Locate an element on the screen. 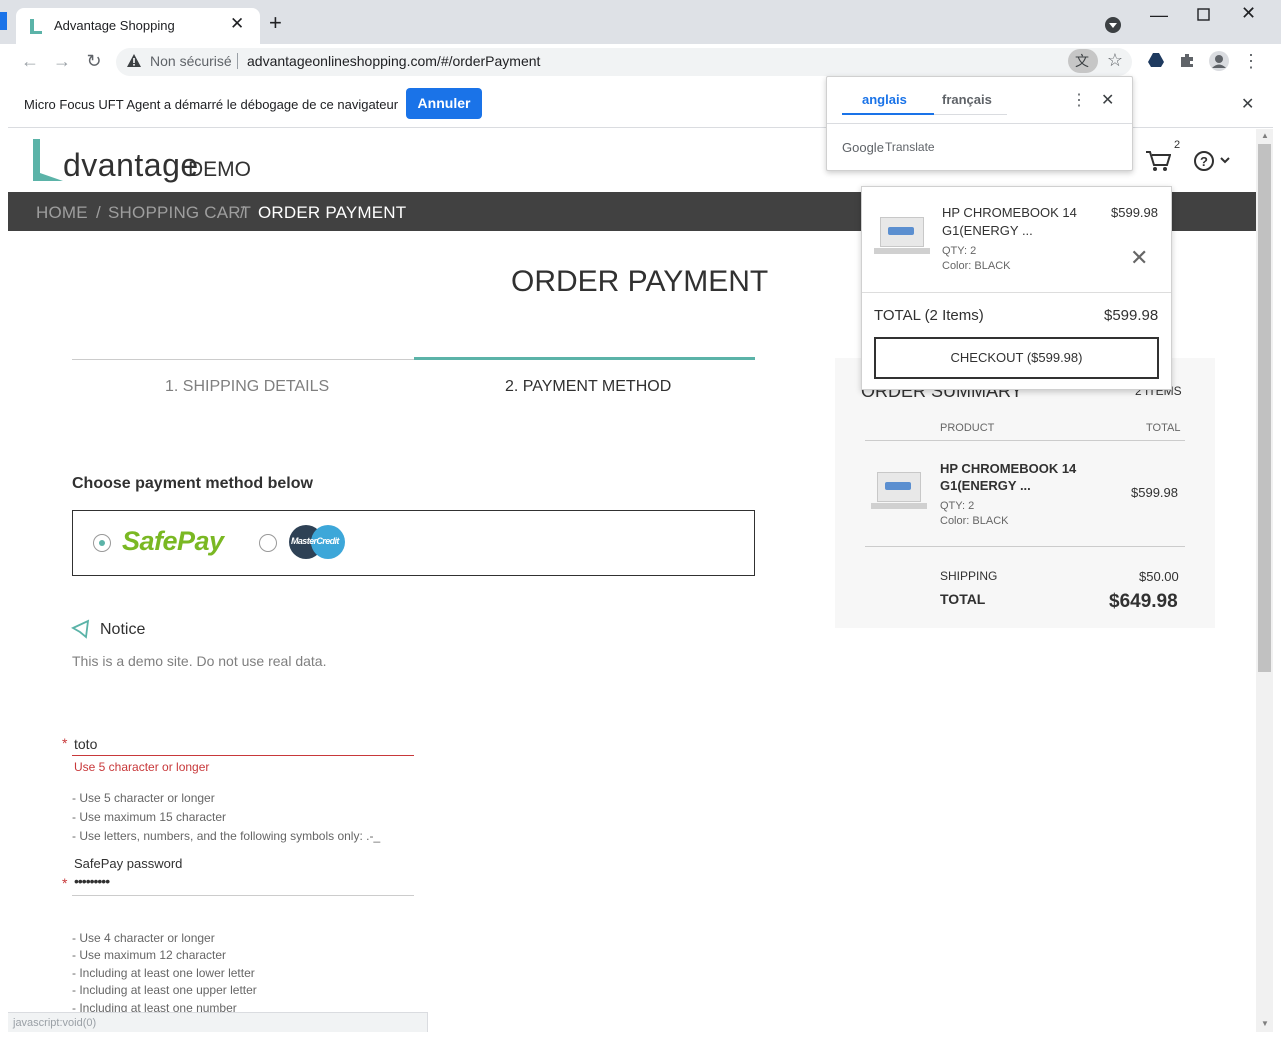 This screenshot has height=1041, width=1281. safepay-logo: SafePay is located at coordinates (173, 541).